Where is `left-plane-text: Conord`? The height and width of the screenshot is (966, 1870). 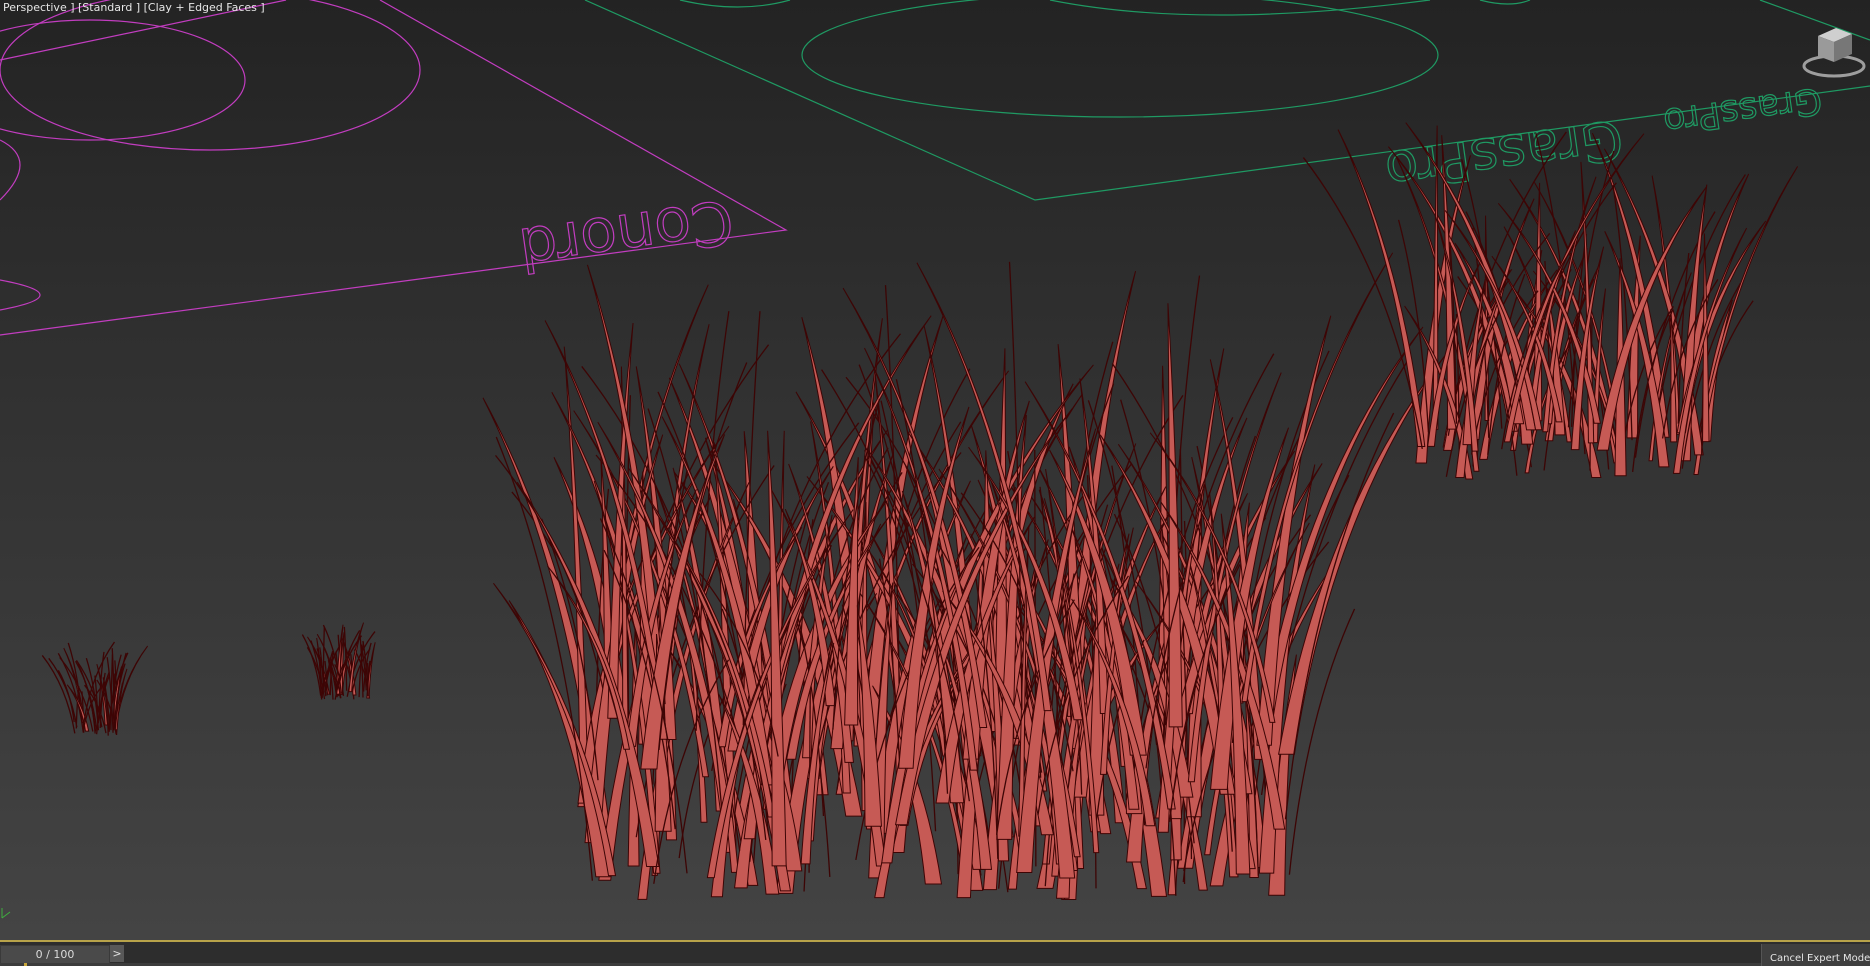
left-plane-text: Conord is located at coordinates (626, 235).